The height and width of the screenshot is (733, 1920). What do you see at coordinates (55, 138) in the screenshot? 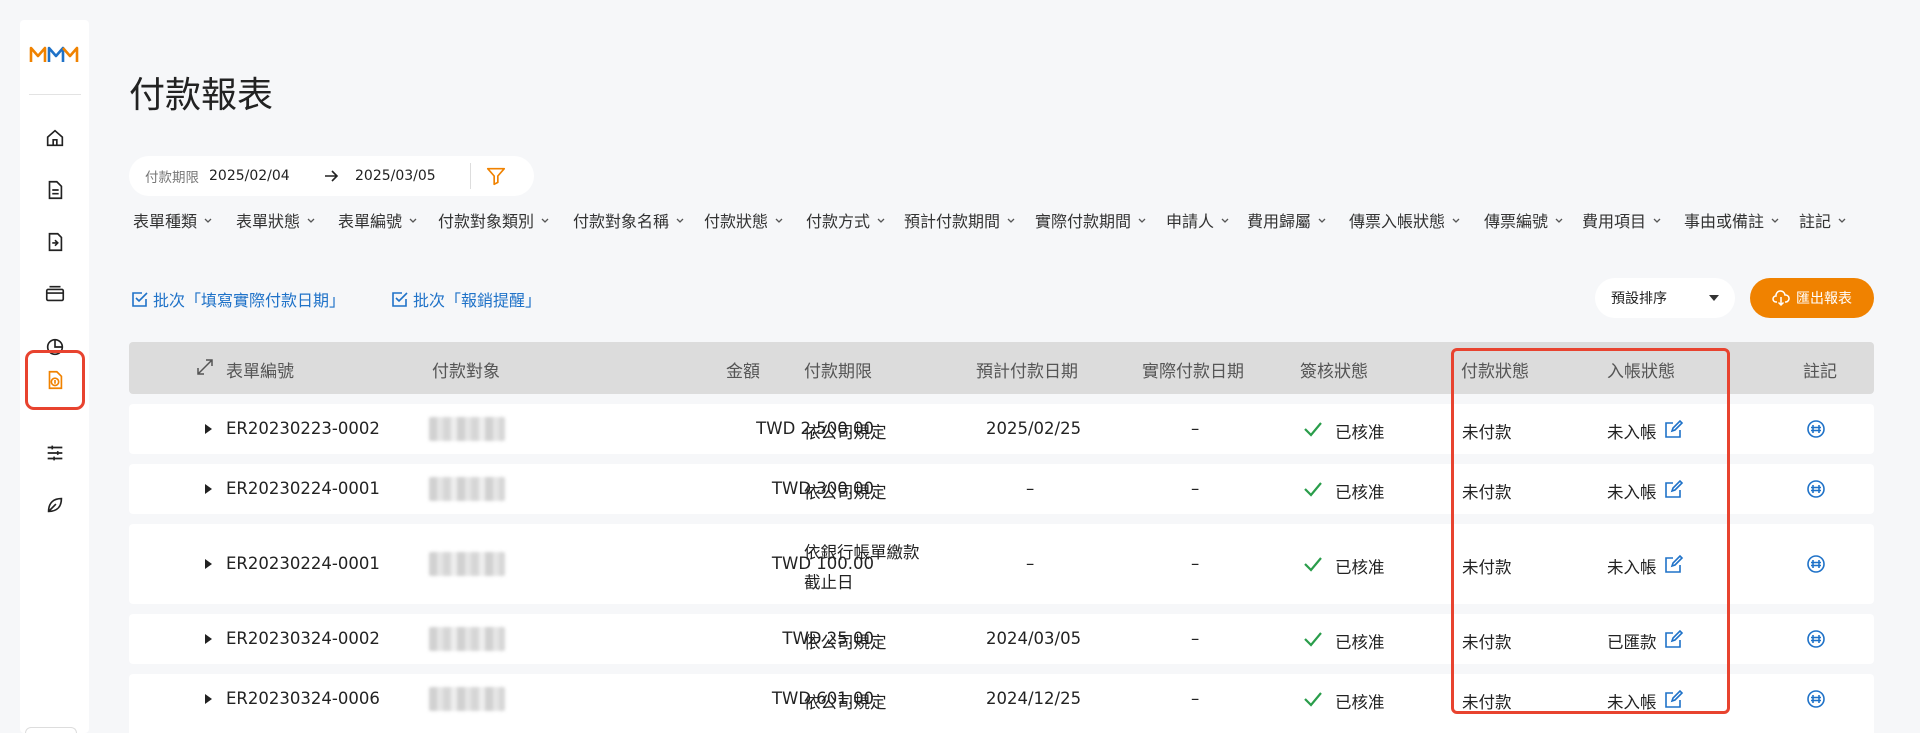
I see `nav-home` at bounding box center [55, 138].